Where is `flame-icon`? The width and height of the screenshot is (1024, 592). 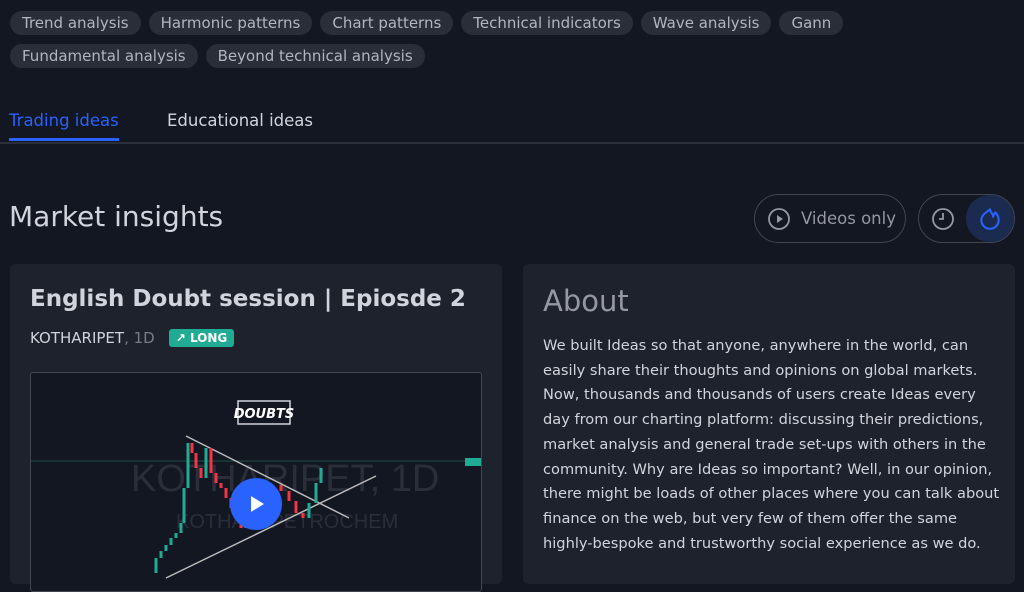 flame-icon is located at coordinates (990, 218).